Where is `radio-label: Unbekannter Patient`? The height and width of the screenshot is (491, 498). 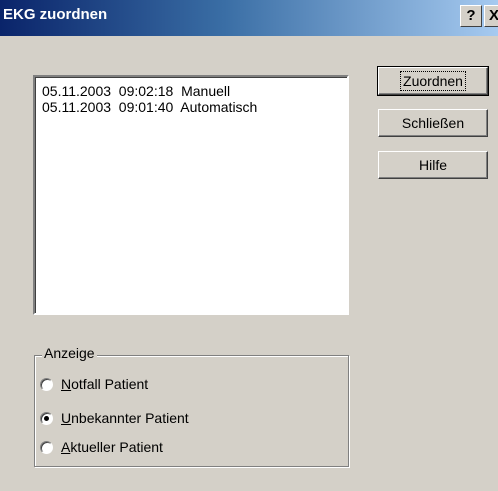
radio-label: Unbekannter Patient is located at coordinates (125, 418).